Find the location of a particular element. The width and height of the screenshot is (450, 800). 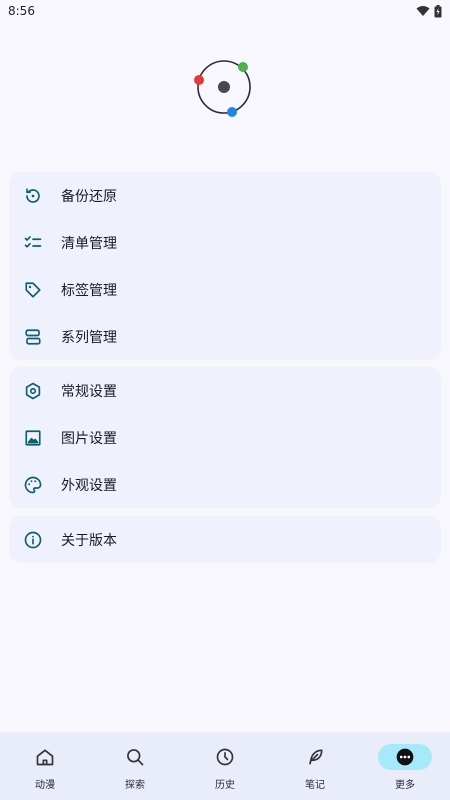

nav-item-explore: 探索 is located at coordinates (135, 766).